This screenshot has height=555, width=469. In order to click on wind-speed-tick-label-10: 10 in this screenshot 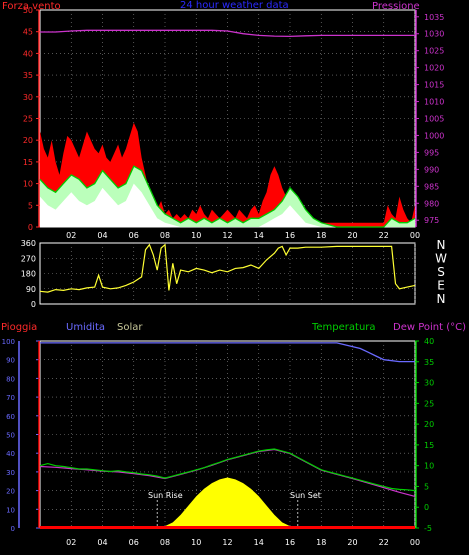, I will do `click(28, 184)`.